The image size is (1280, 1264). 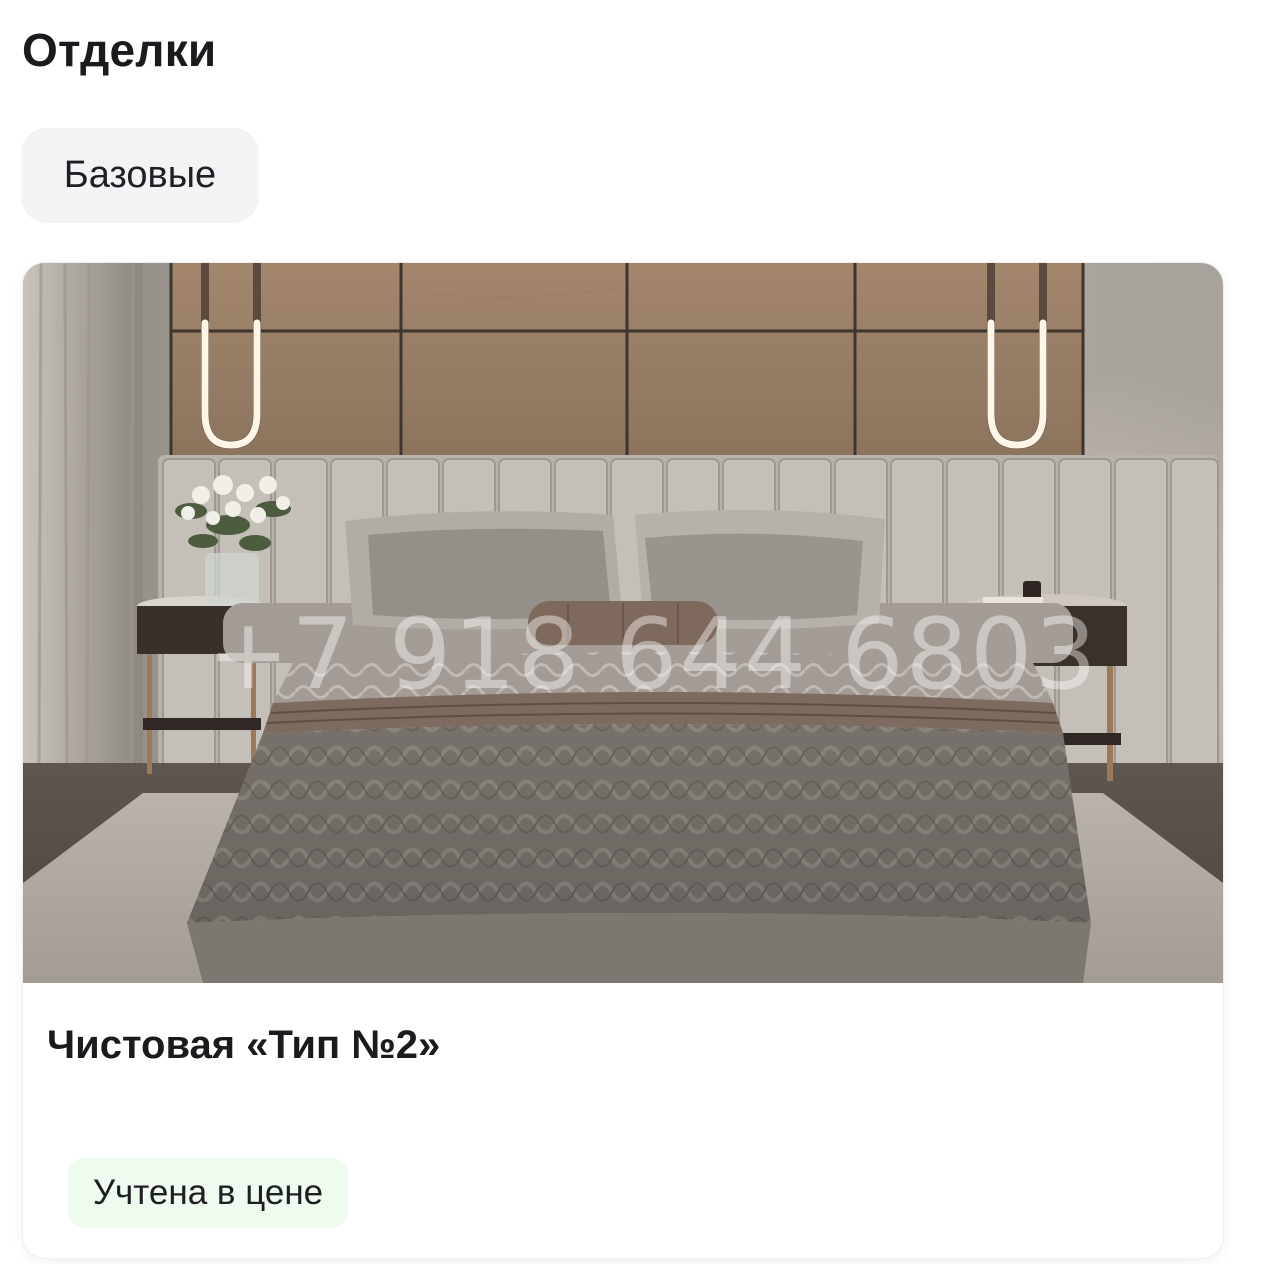 What do you see at coordinates (119, 50) in the screenshot?
I see `section-title: Отделки` at bounding box center [119, 50].